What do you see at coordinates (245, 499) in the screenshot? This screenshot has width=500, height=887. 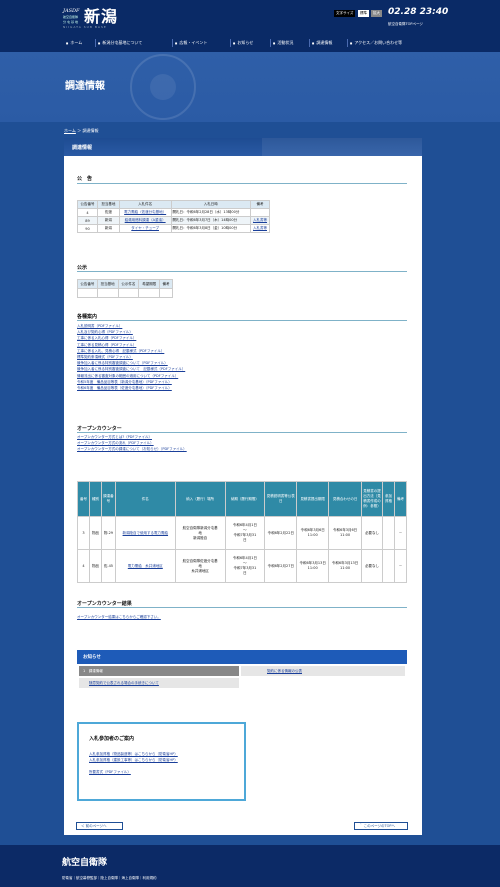 I see `oc-header: 納期（履行期間）` at bounding box center [245, 499].